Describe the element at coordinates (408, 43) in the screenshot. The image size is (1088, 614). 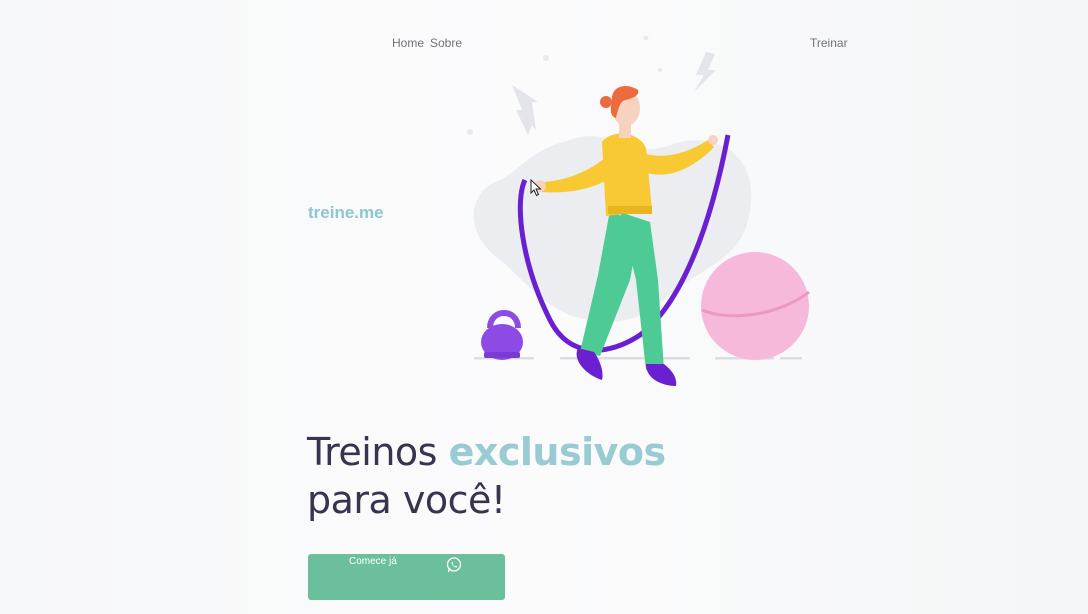
I see `nav-home-link: Home` at that location.